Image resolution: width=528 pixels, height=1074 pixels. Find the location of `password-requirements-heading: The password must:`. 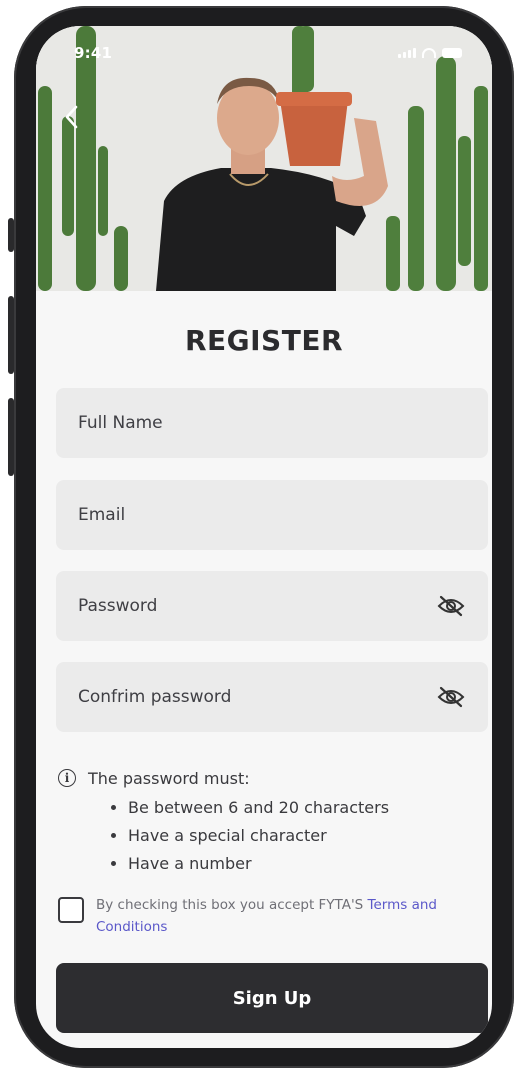

password-requirements-heading: The password must: is located at coordinates (169, 778).